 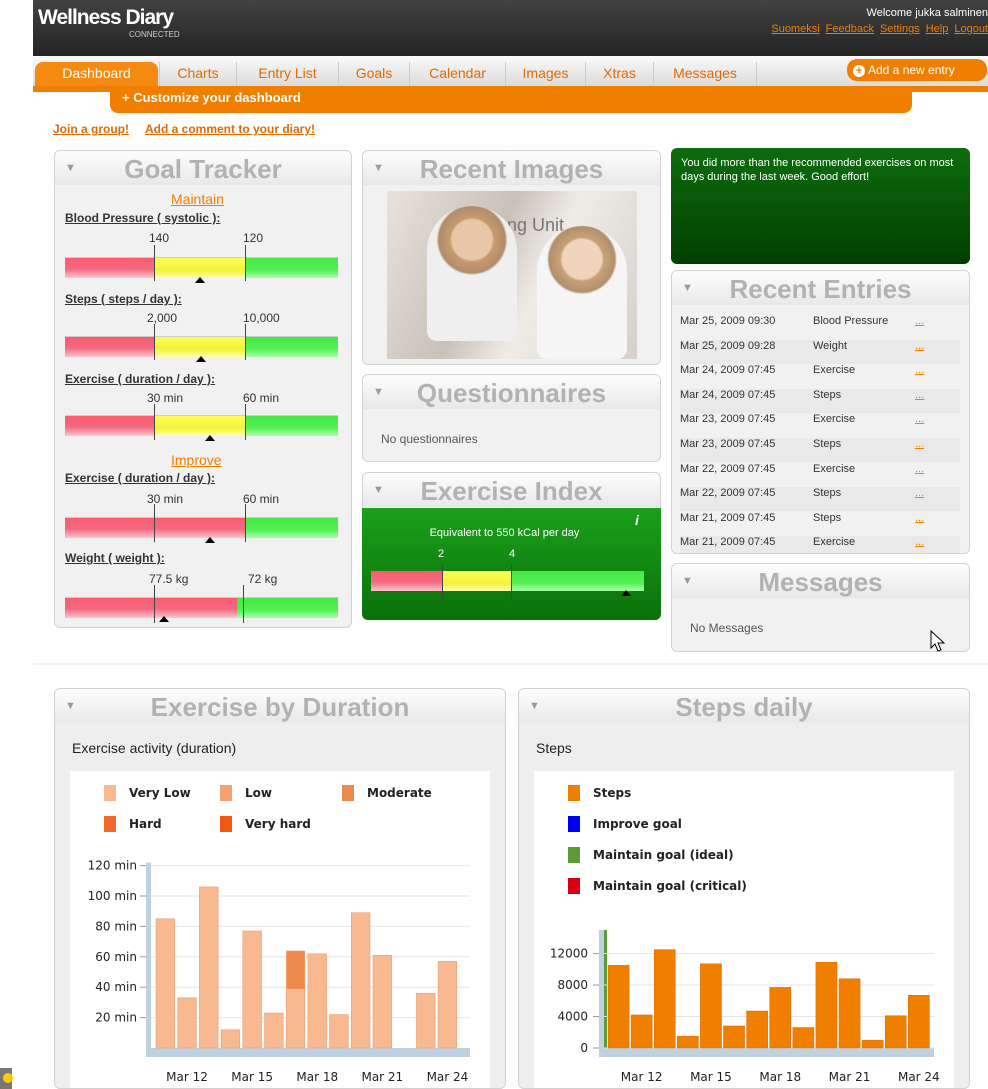 I want to click on legend-label: Hard, so click(x=145, y=824).